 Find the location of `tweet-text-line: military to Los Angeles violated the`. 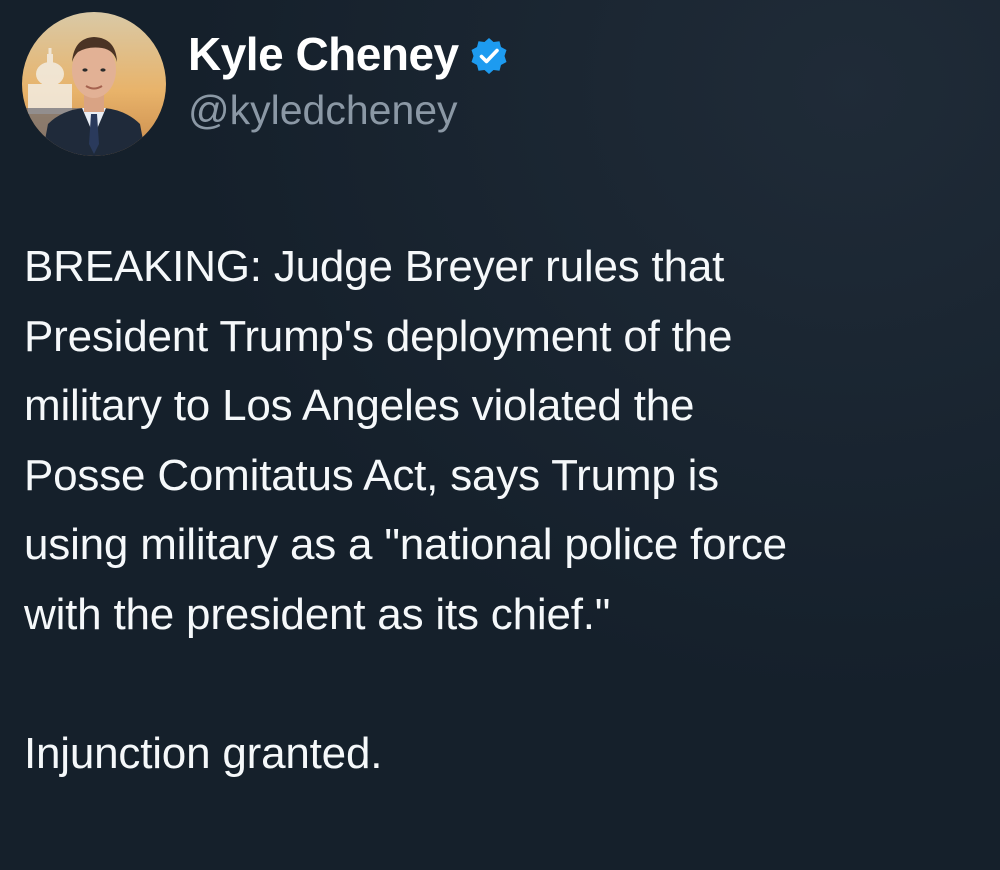

tweet-text-line: military to Los Angeles violated the is located at coordinates (359, 405).